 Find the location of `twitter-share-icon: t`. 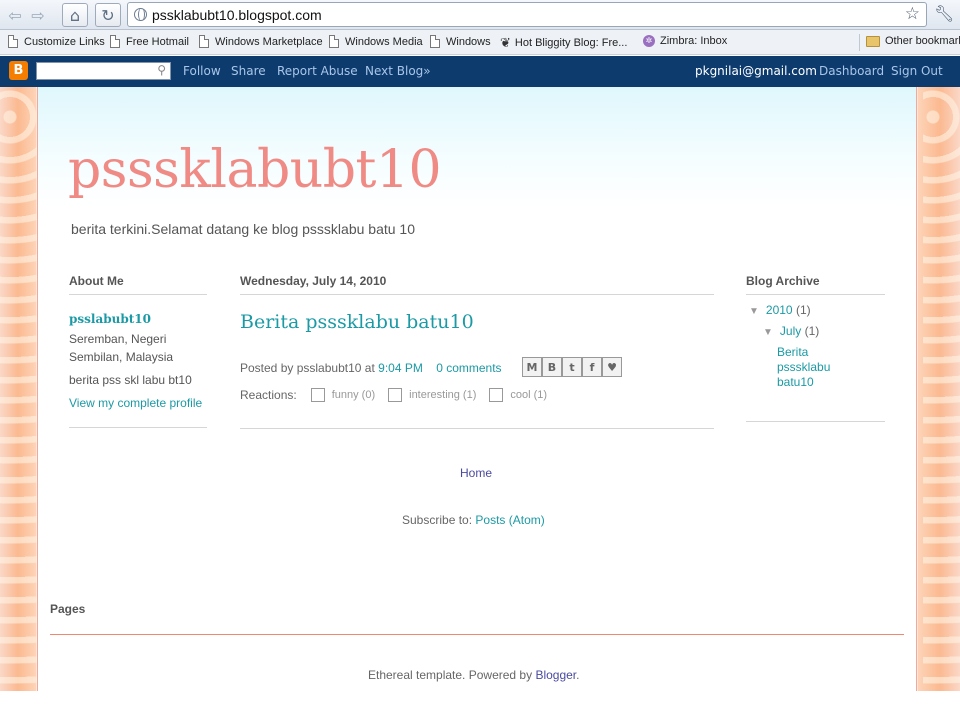

twitter-share-icon: t is located at coordinates (572, 367).